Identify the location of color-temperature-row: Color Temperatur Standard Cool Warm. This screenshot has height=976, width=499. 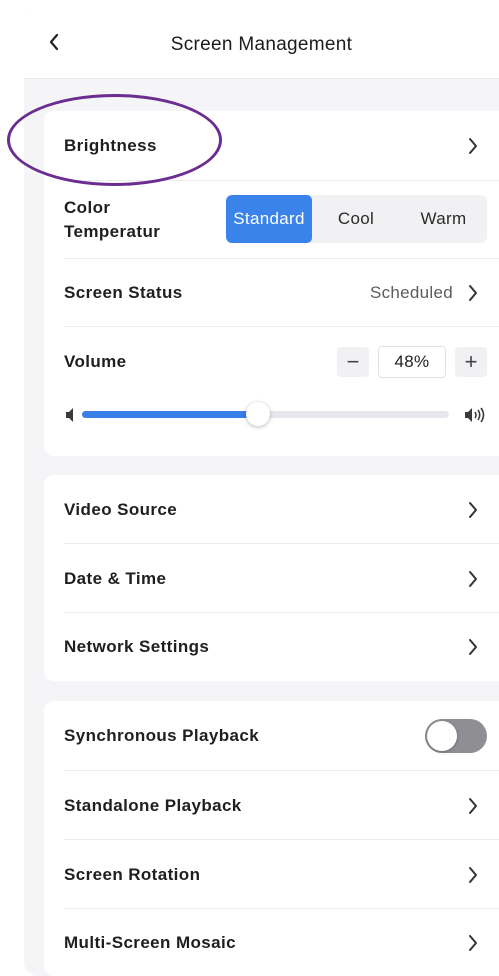
(281, 220).